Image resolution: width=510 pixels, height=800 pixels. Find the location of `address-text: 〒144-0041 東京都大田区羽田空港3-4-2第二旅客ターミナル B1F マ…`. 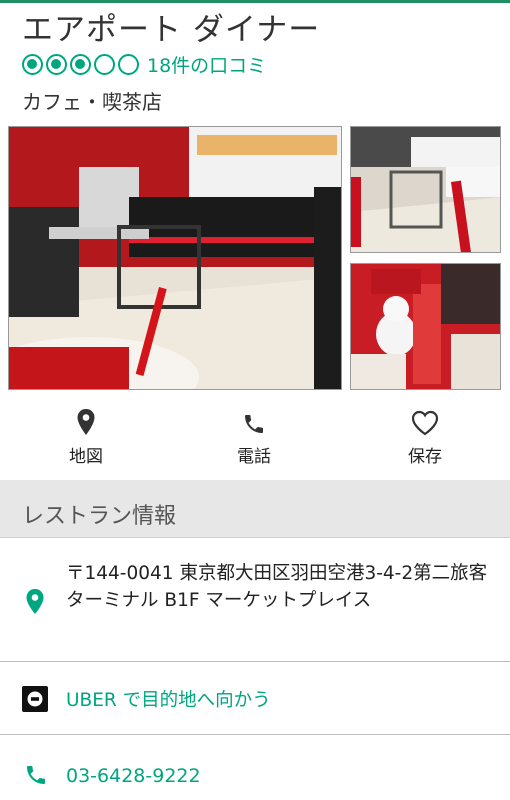

address-text: 〒144-0041 東京都大田区羽田空港3-4-2第二旅客ターミナル B1F マ… is located at coordinates (277, 587).